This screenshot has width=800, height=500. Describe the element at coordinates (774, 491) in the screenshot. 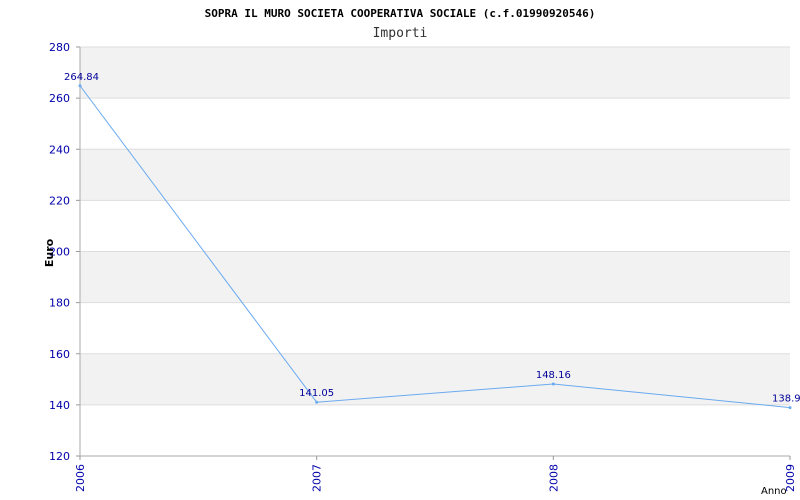

I see `x-axis-label: Anno` at that location.